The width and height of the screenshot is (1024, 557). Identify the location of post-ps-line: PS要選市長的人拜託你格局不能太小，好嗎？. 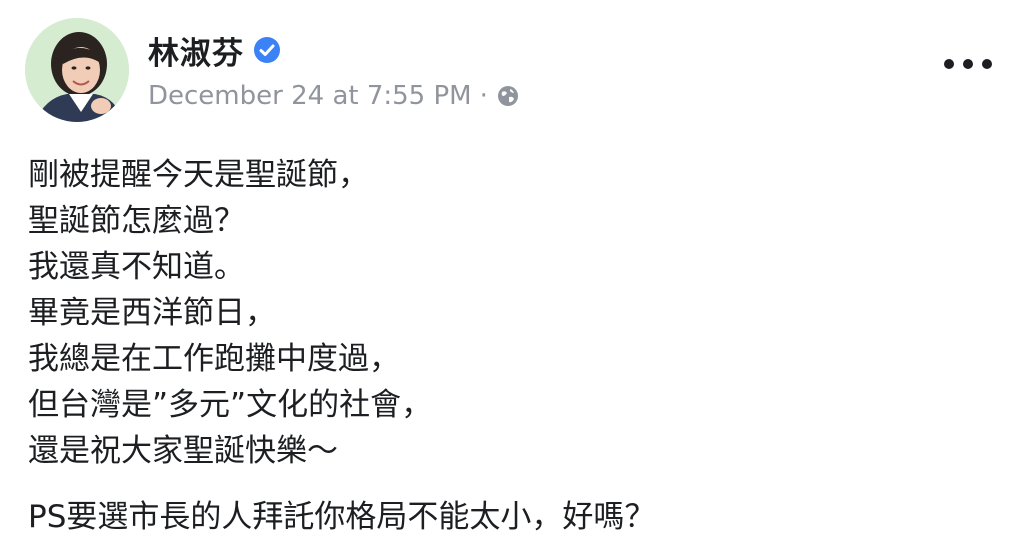
(342, 517).